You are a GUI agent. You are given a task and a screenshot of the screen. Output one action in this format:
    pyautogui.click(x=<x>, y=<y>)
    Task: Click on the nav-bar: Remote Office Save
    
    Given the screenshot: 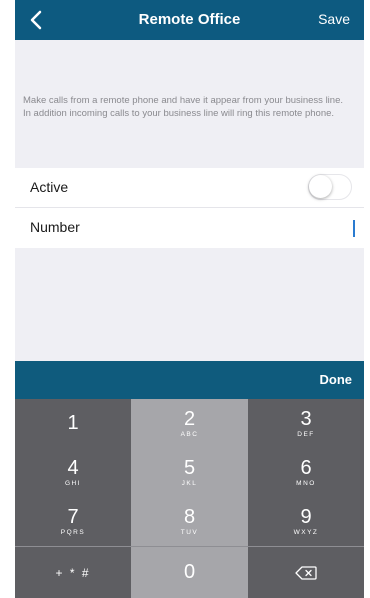 What is the action you would take?
    pyautogui.click(x=189, y=20)
    